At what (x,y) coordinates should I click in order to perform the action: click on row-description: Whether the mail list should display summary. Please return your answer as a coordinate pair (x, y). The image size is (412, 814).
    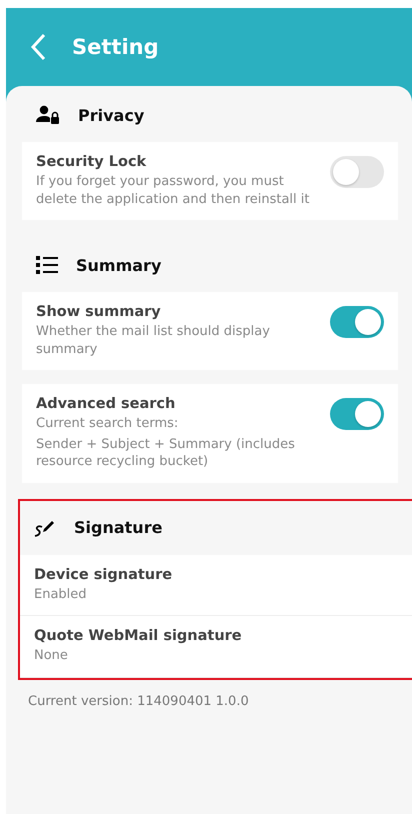
    Looking at the image, I should click on (153, 340).